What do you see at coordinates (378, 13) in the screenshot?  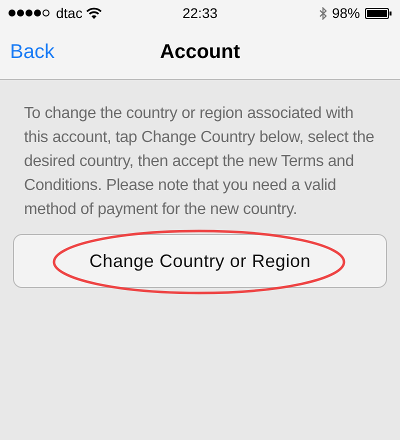 I see `battery-icon` at bounding box center [378, 13].